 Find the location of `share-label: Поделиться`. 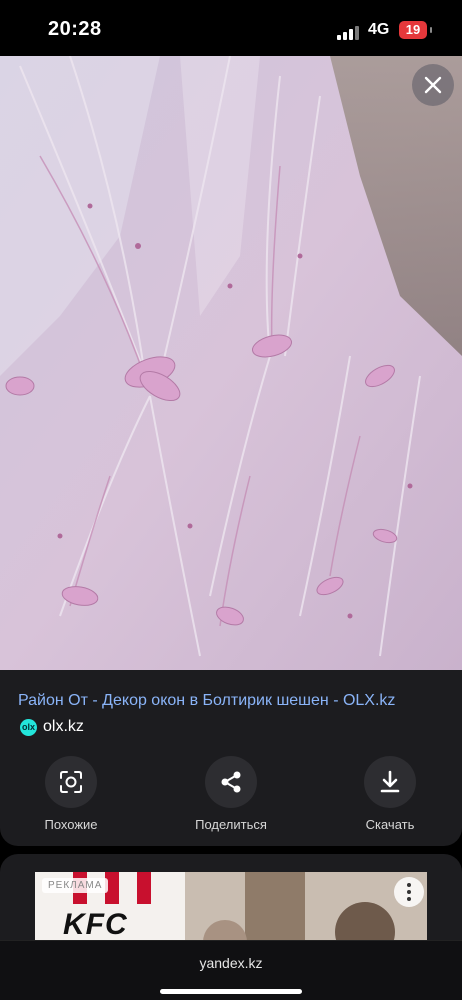

share-label: Поделиться is located at coordinates (231, 824).